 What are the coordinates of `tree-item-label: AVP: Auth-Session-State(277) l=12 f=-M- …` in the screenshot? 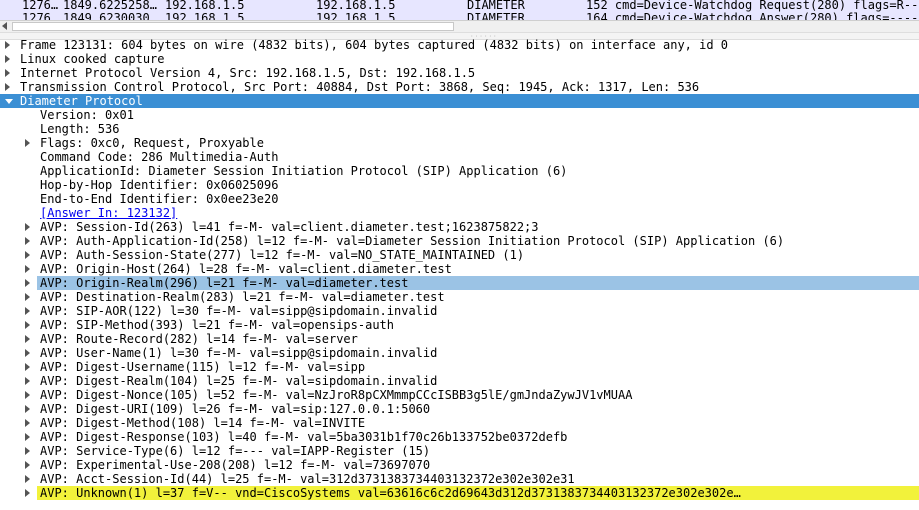 It's located at (282, 255).